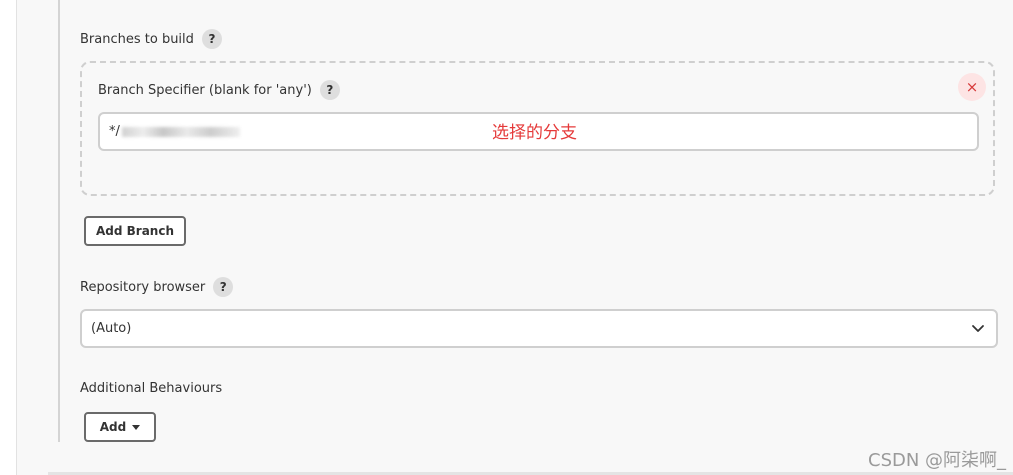 The height and width of the screenshot is (475, 1013). What do you see at coordinates (937, 460) in the screenshot?
I see `watermark: CSDN @阿柒啊_` at bounding box center [937, 460].